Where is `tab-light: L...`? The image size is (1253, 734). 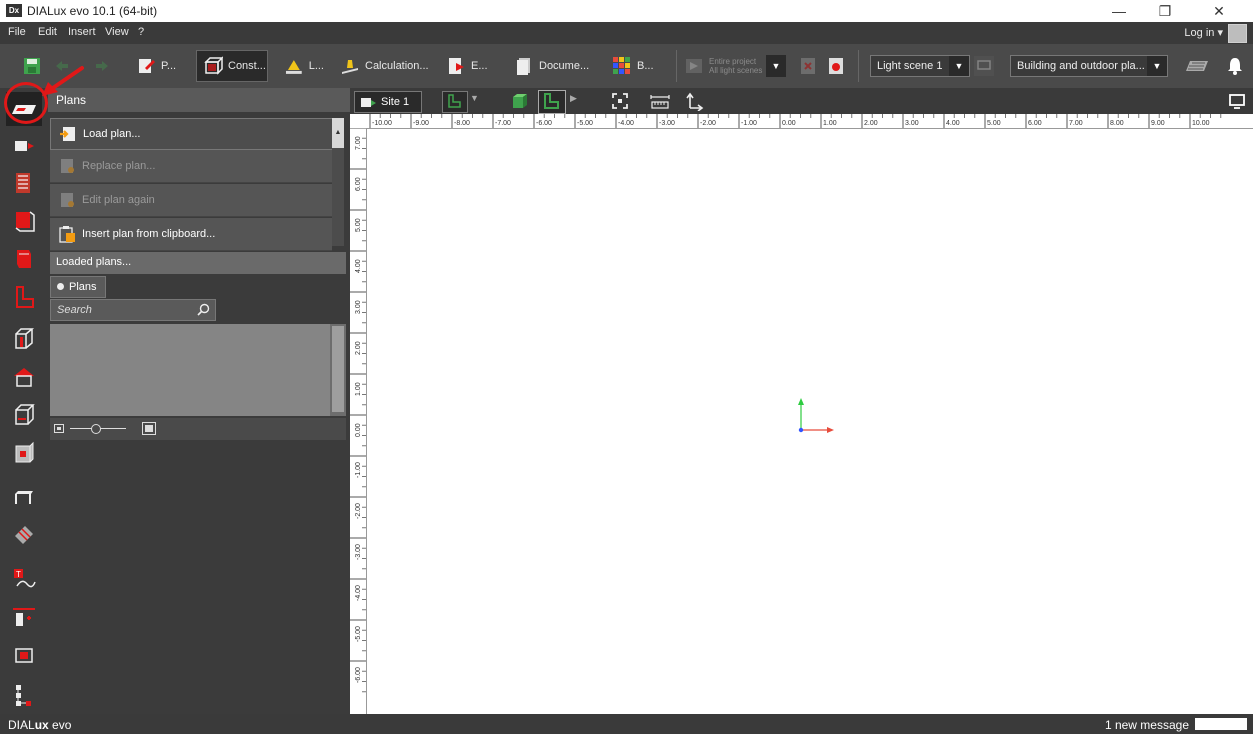
tab-light: L... is located at coordinates (304, 66).